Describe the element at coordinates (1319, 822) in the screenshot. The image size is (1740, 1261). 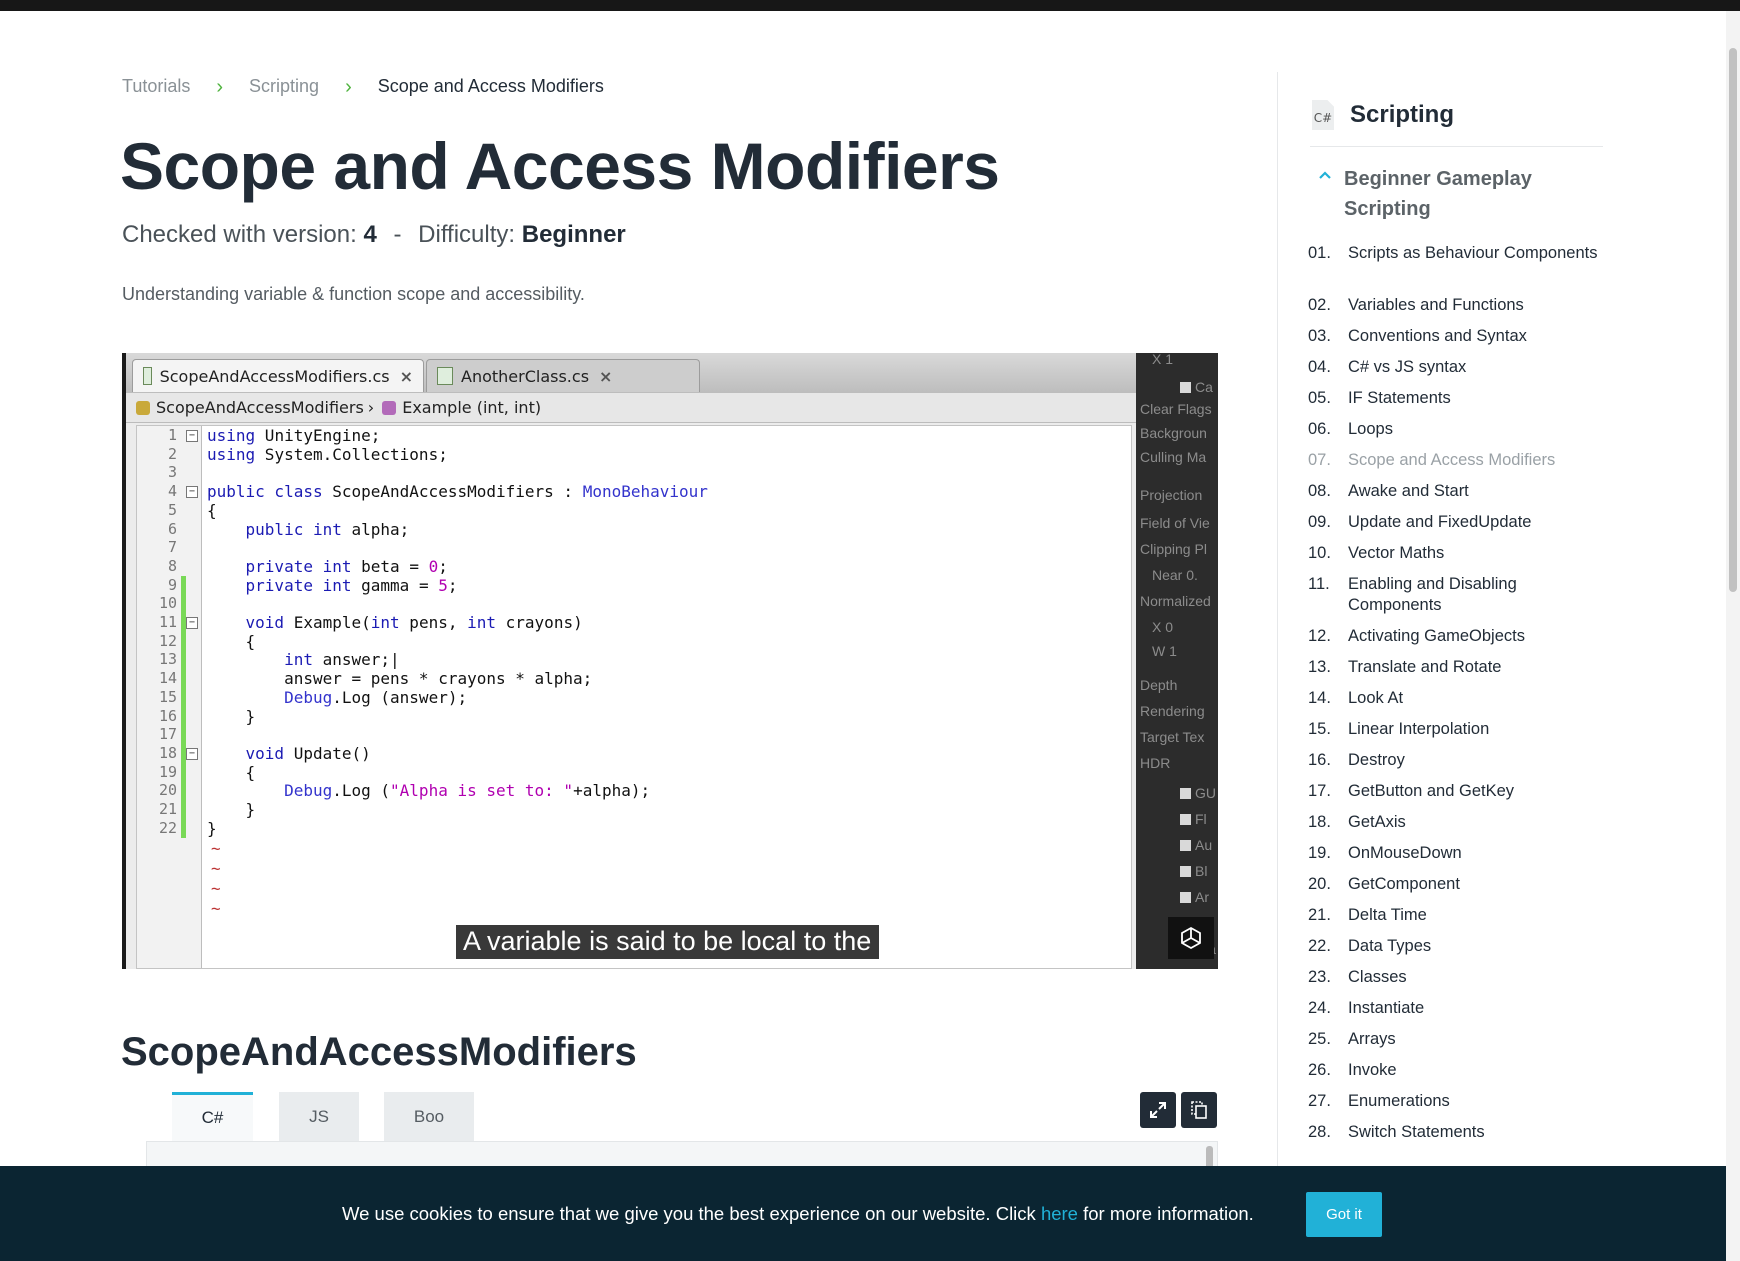
I see `lesson-number: 18.` at that location.